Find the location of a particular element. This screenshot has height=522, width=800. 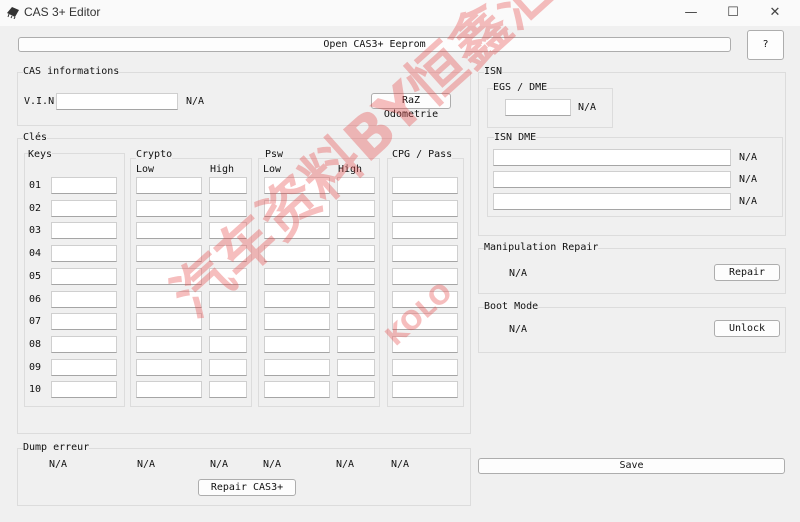

vin-label: V.I.N is located at coordinates (39, 101).